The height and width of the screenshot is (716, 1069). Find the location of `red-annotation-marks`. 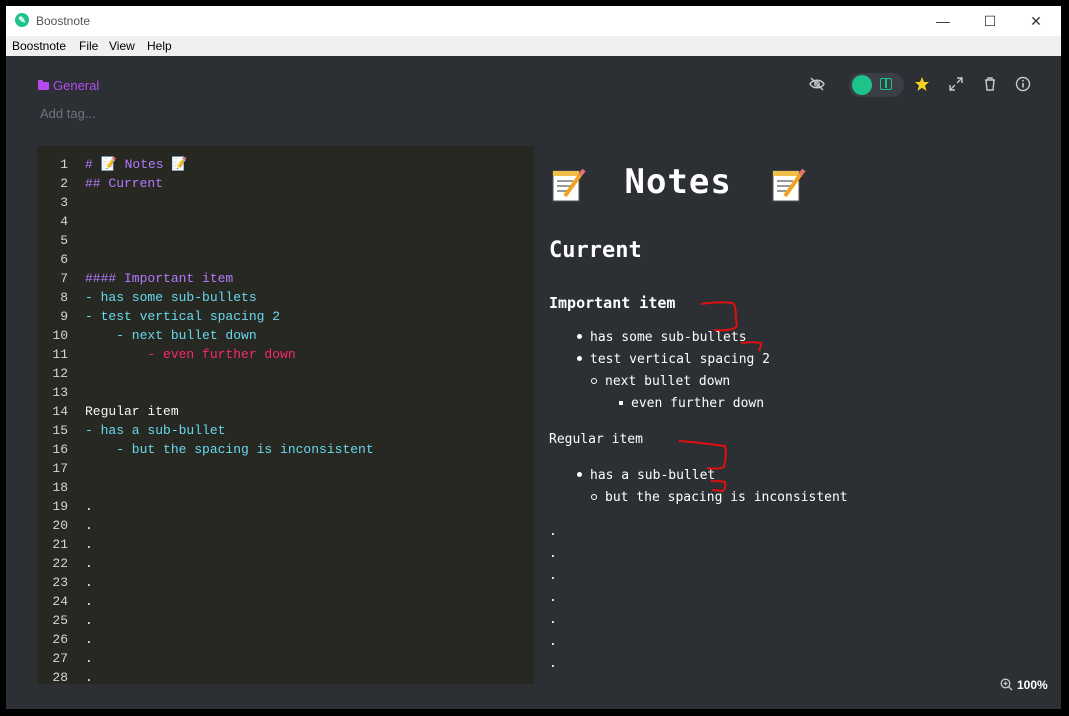

red-annotation-marks is located at coordinates (720, 397).